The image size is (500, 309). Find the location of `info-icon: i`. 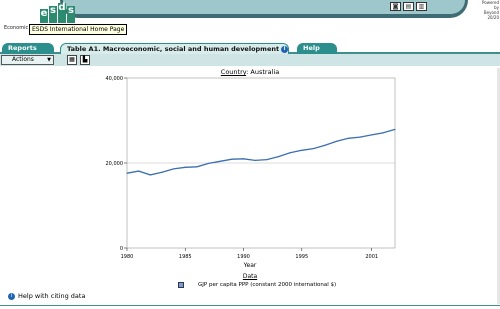

info-icon: i is located at coordinates (11, 296).